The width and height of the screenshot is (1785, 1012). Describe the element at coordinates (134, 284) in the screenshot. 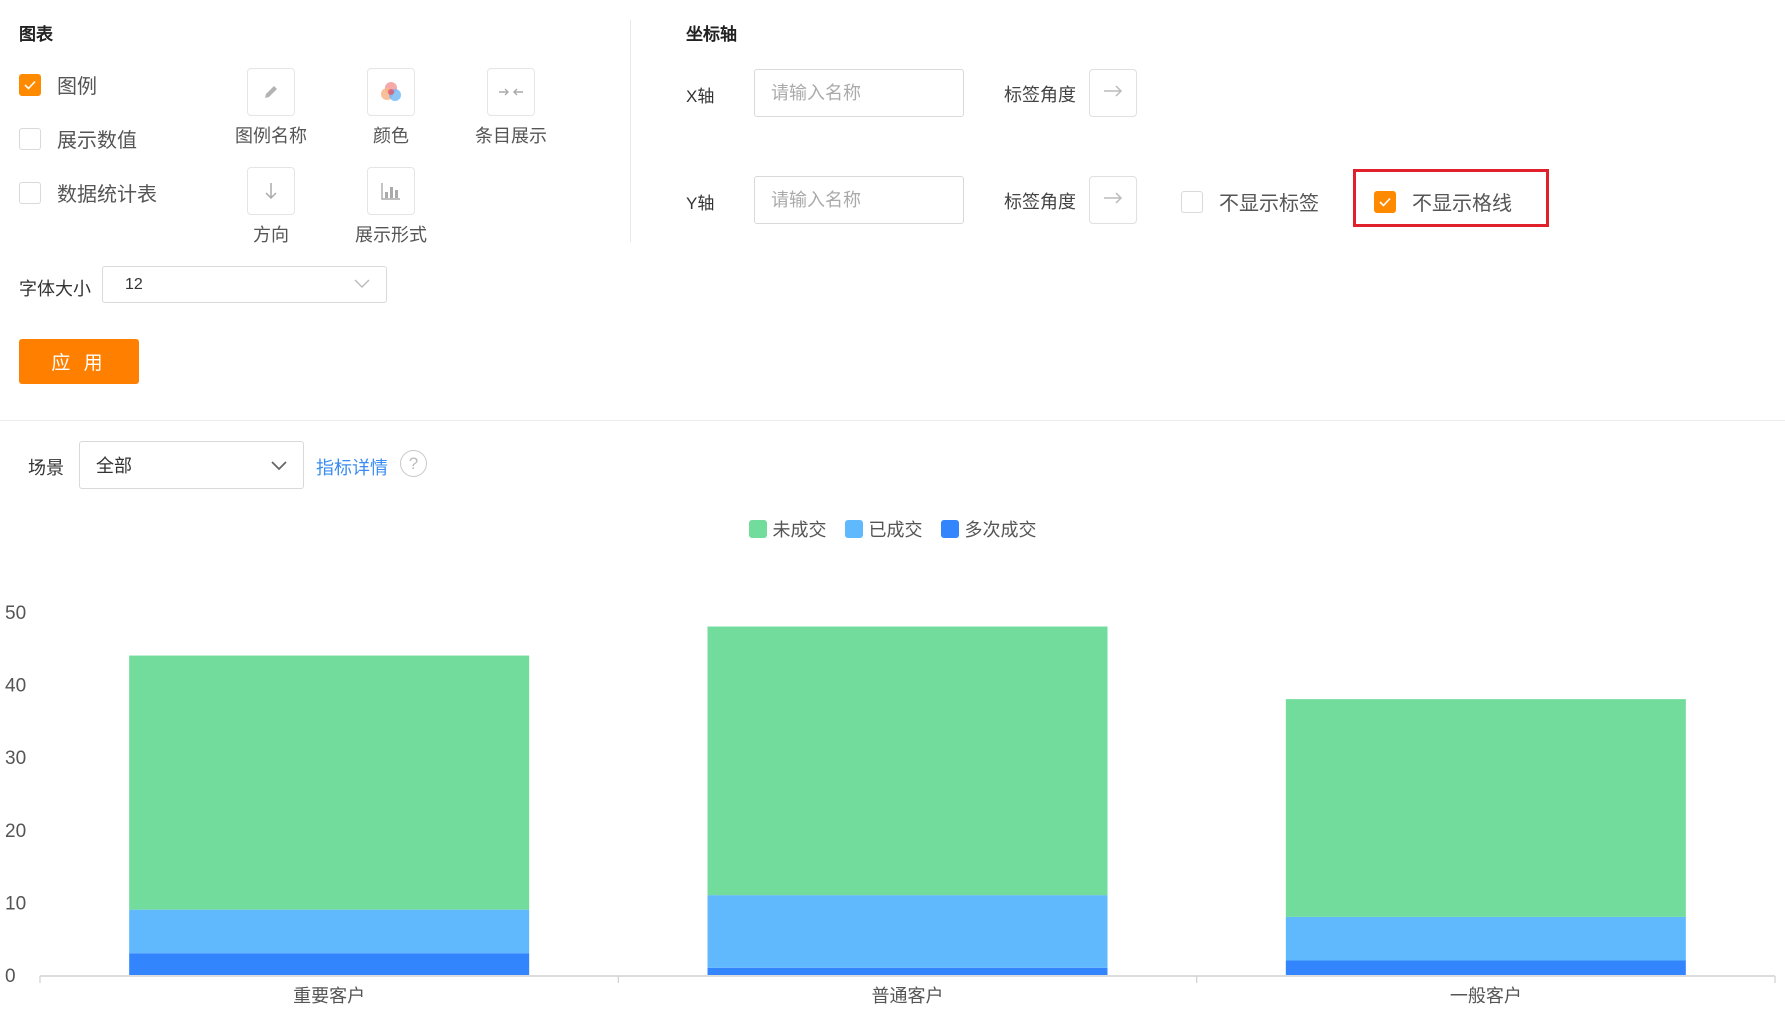

I see `font-size-value: 12` at that location.